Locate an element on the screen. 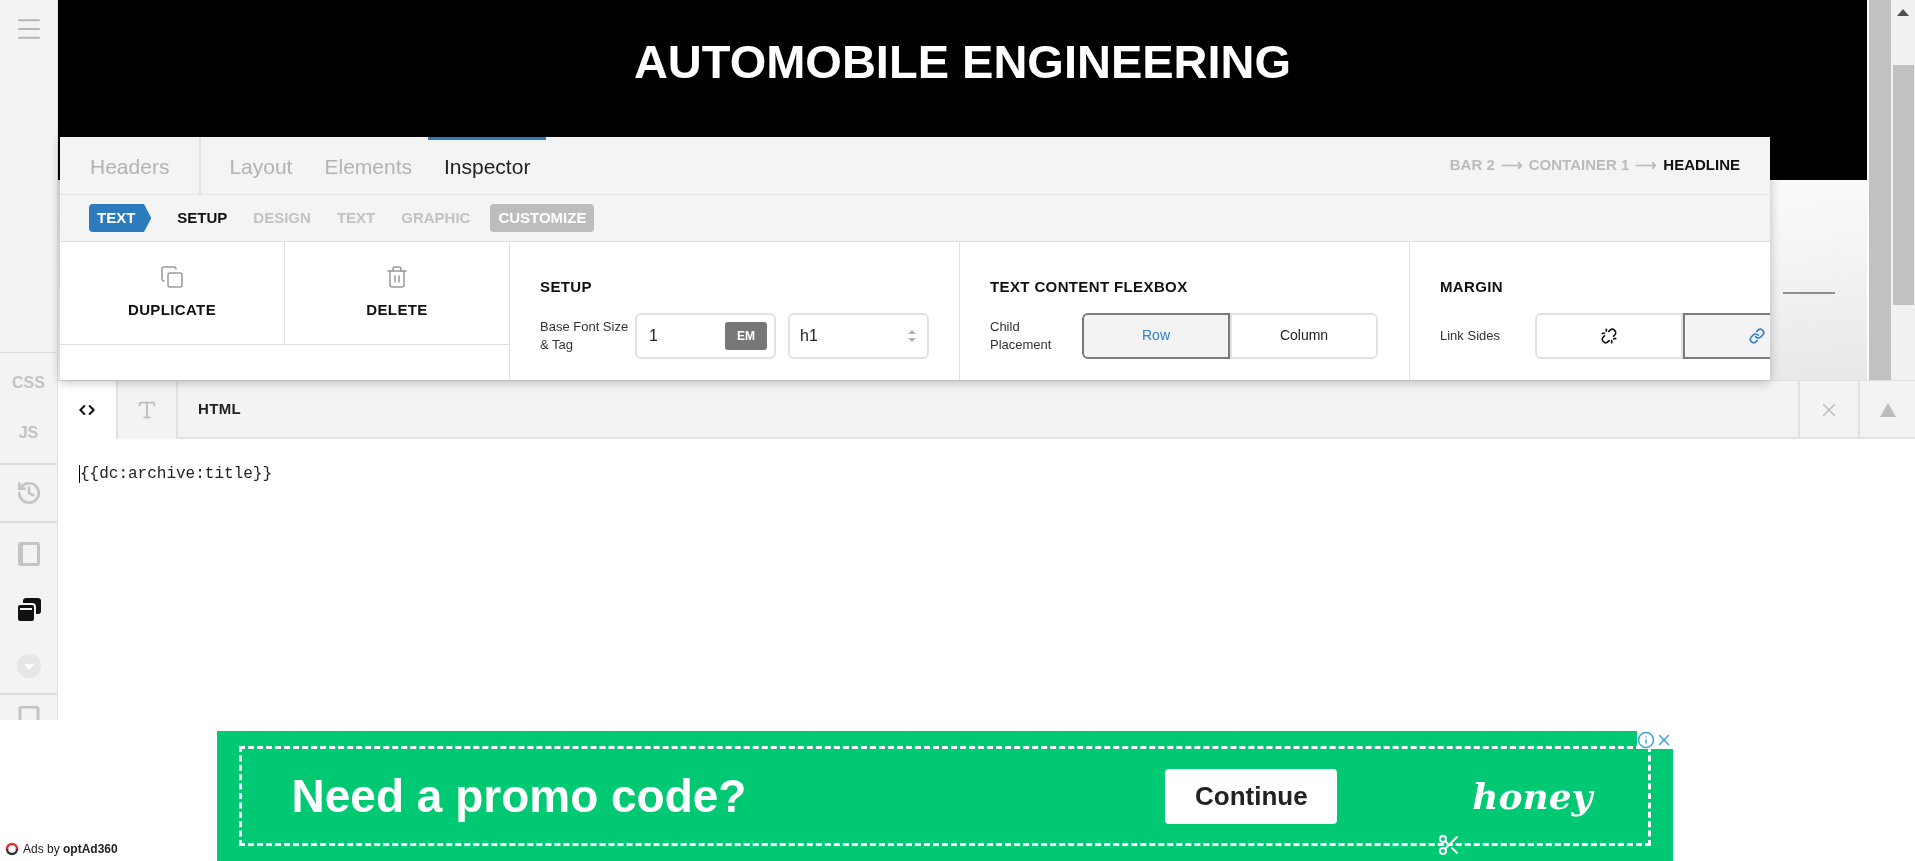  text-icon is located at coordinates (147, 410).